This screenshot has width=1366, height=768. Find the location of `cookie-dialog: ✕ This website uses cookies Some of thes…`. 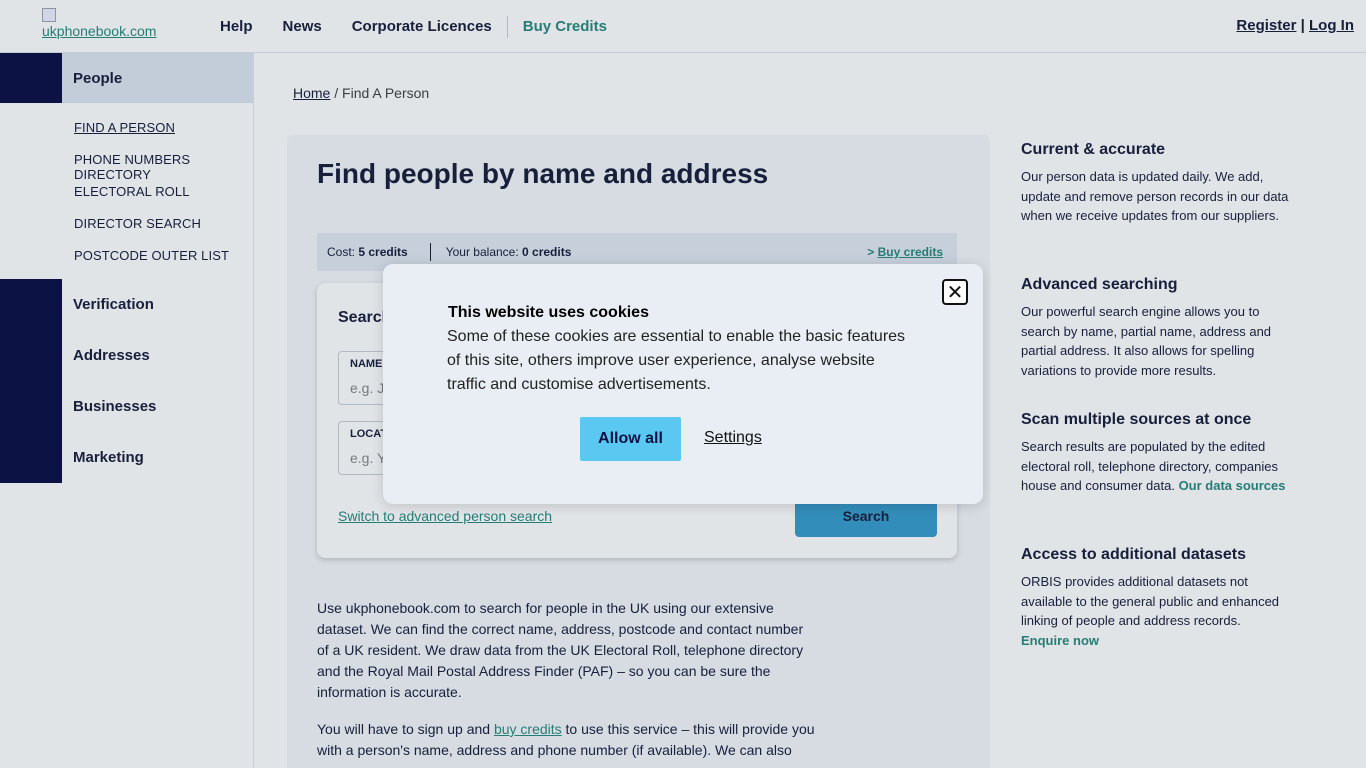

cookie-dialog: ✕ This website uses cookies Some of thes… is located at coordinates (683, 384).